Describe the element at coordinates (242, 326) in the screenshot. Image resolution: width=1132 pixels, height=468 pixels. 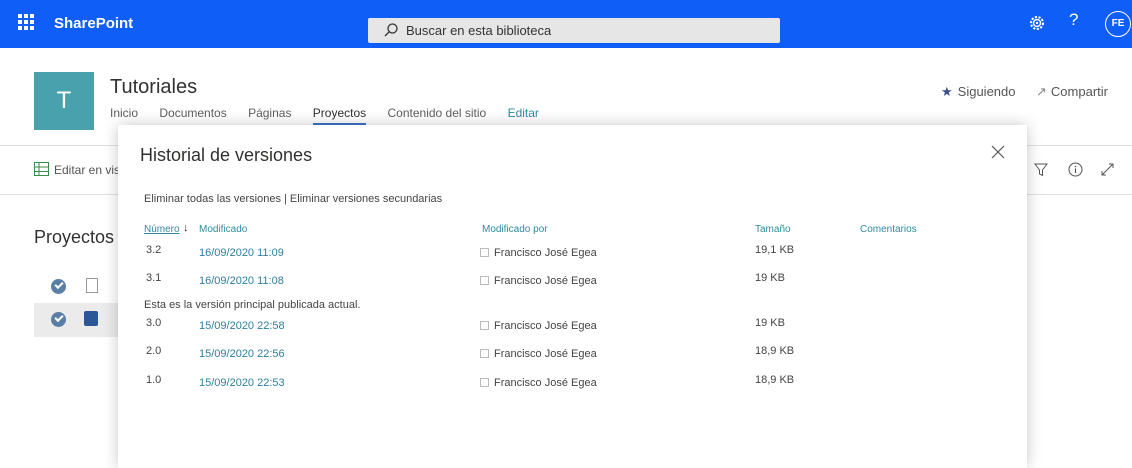
I see `version-date-link: 15/09/2020 22:58` at that location.